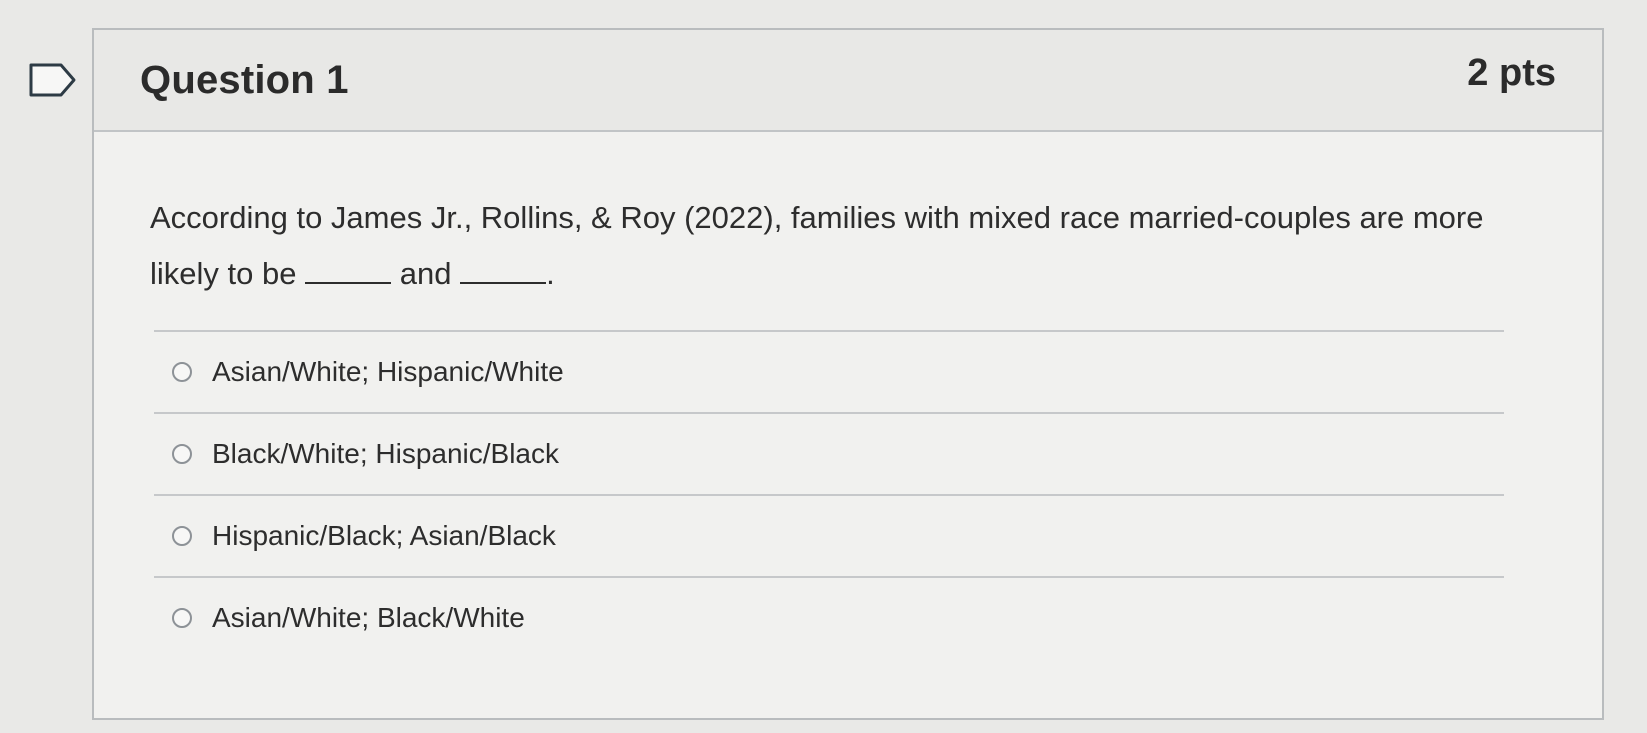  Describe the element at coordinates (829, 454) in the screenshot. I see `answer-option-2: Black/White; Hispanic/Black` at that location.